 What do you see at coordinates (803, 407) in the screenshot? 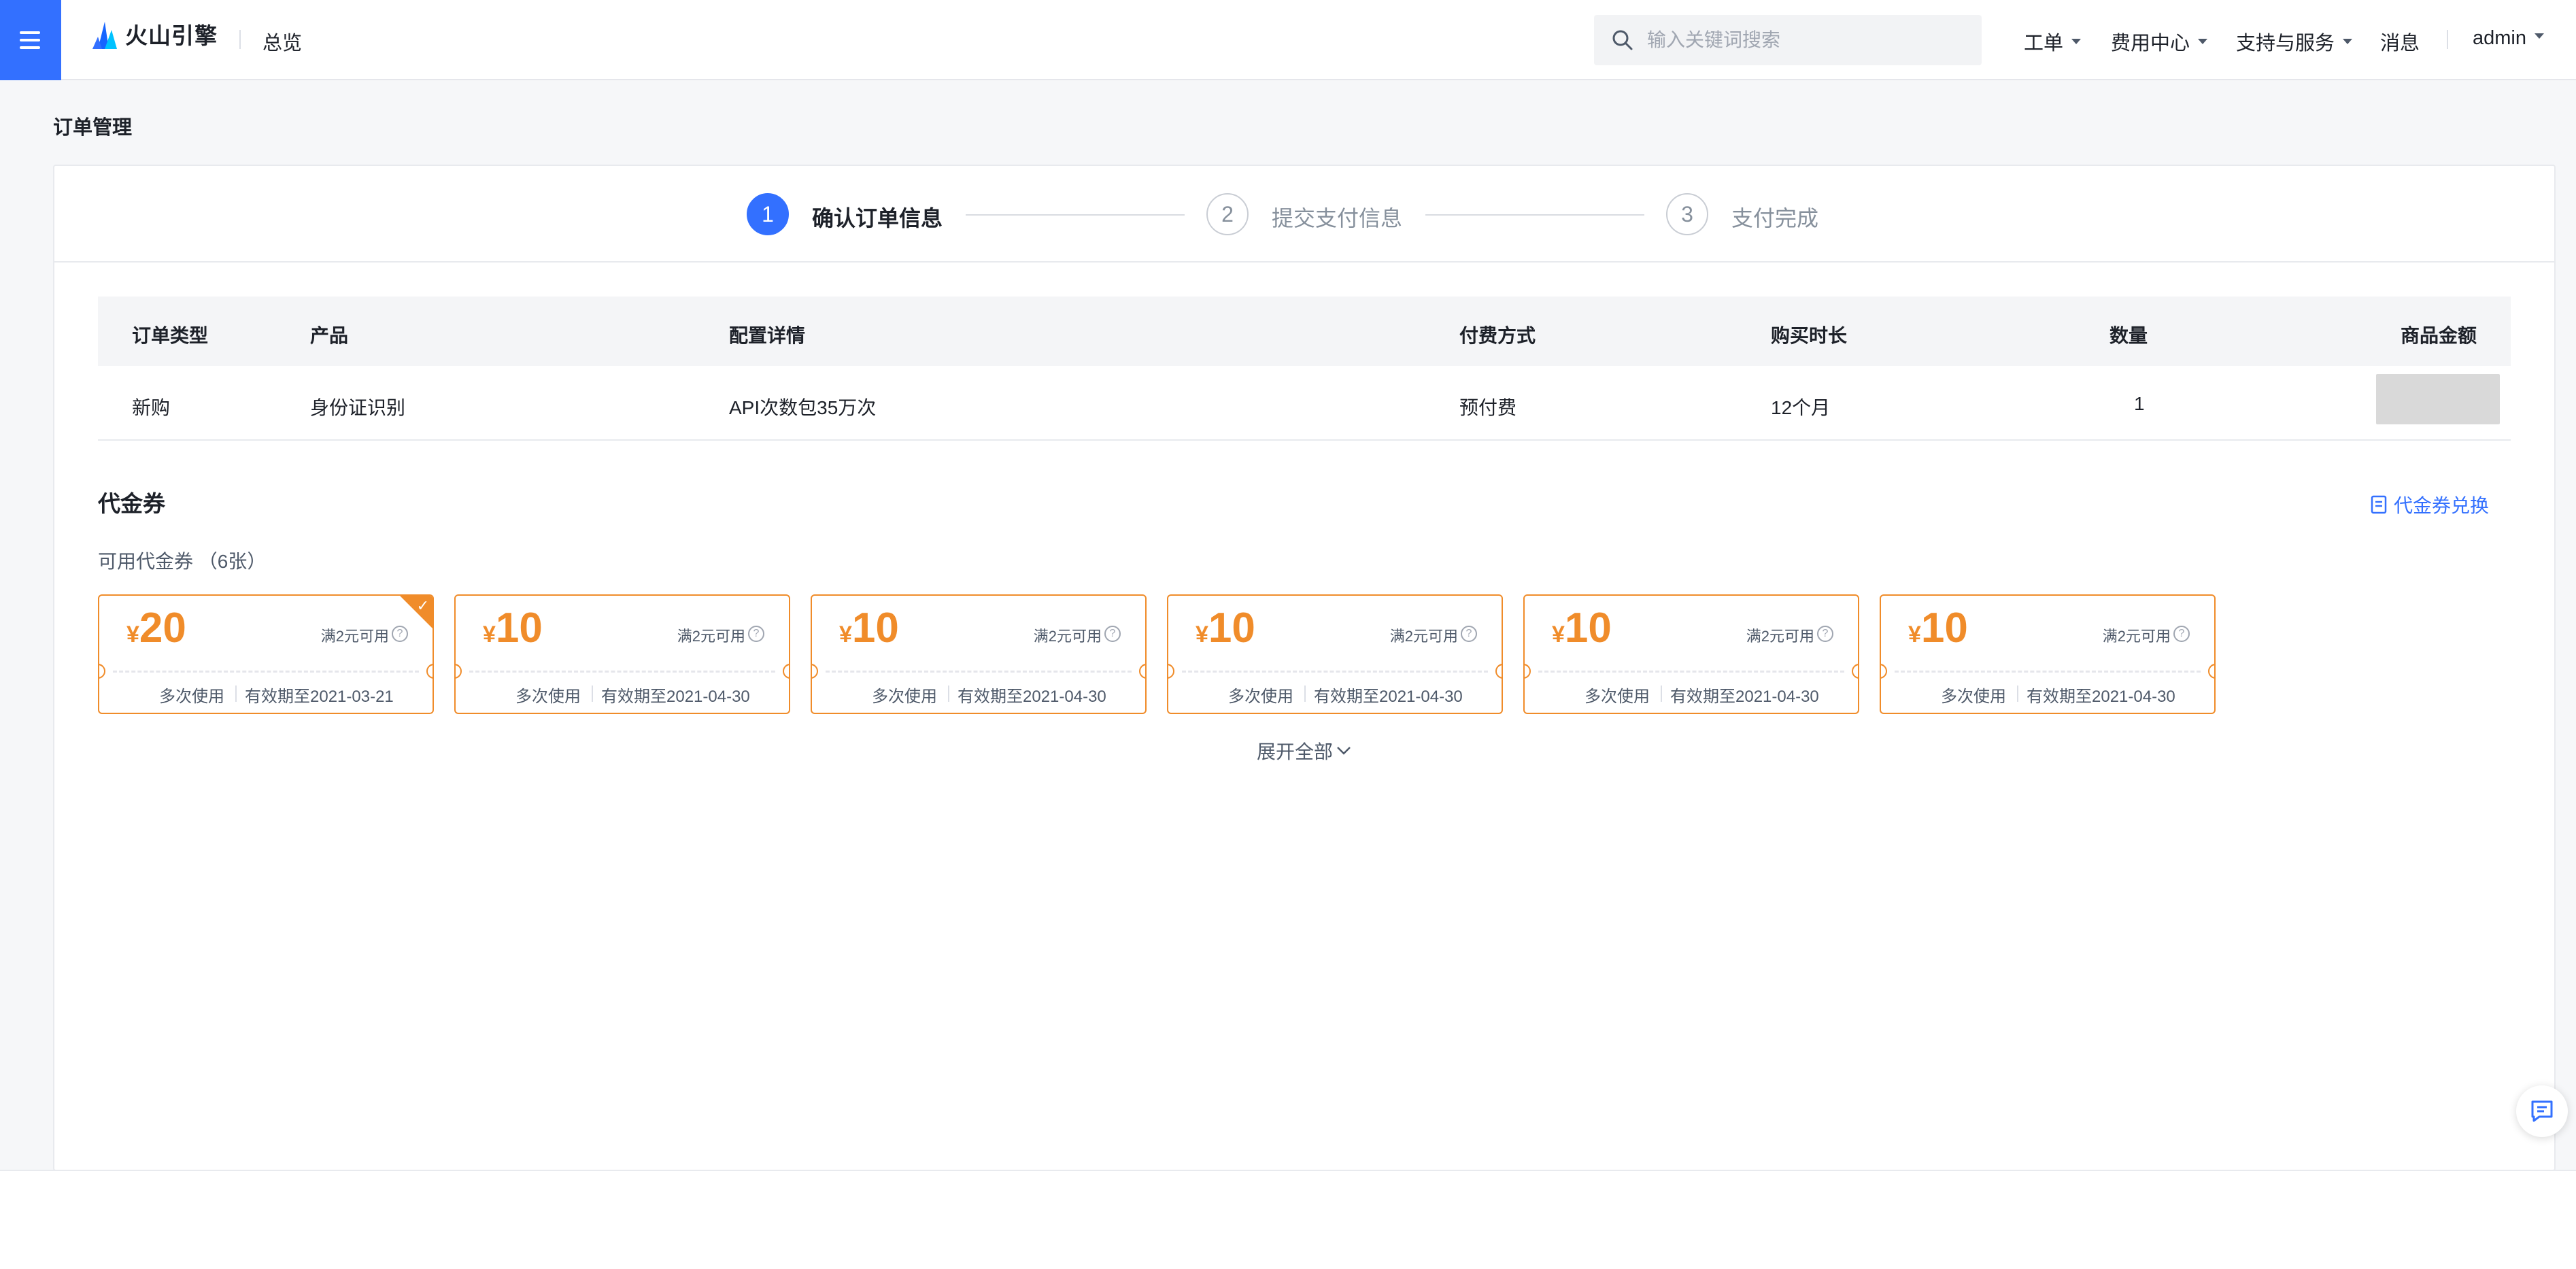
I see `cell-config: API次数包35万次` at bounding box center [803, 407].